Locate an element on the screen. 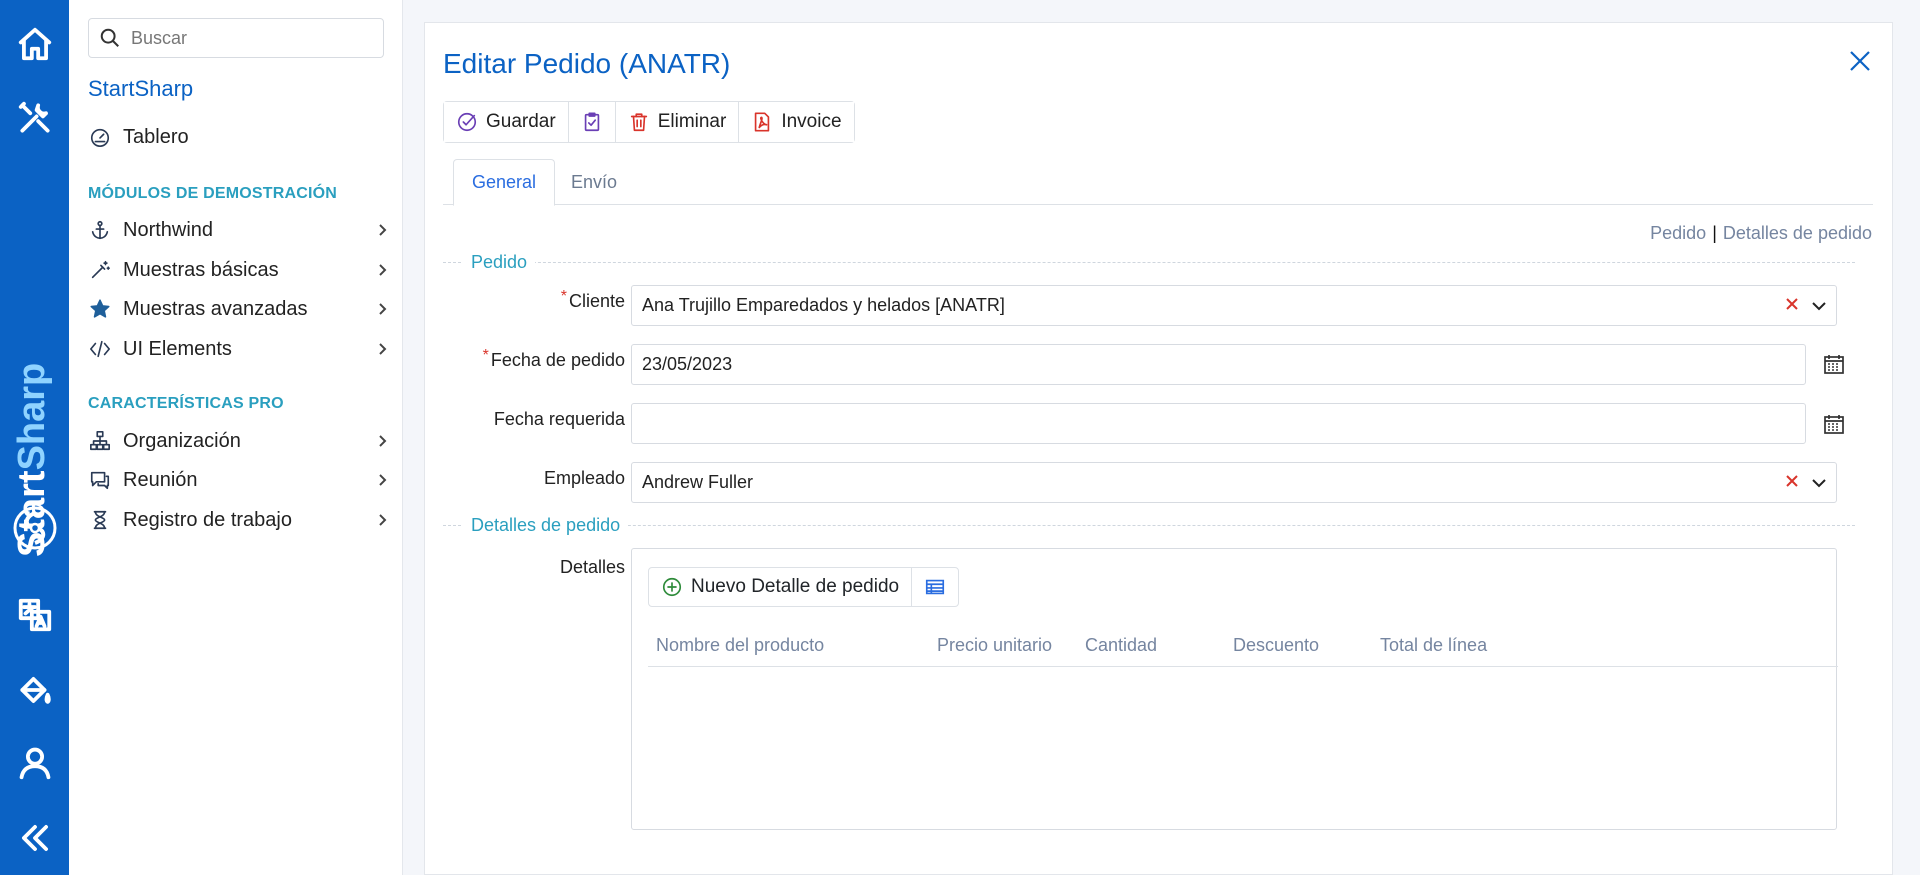  details-toolbar: Nuevo Detalle de pedido is located at coordinates (804, 587).